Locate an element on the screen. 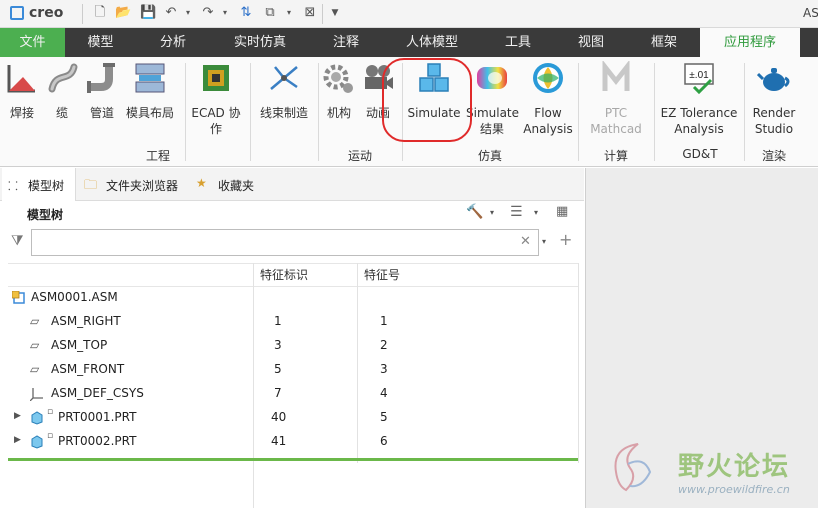  cable-icon is located at coordinates (63, 78).